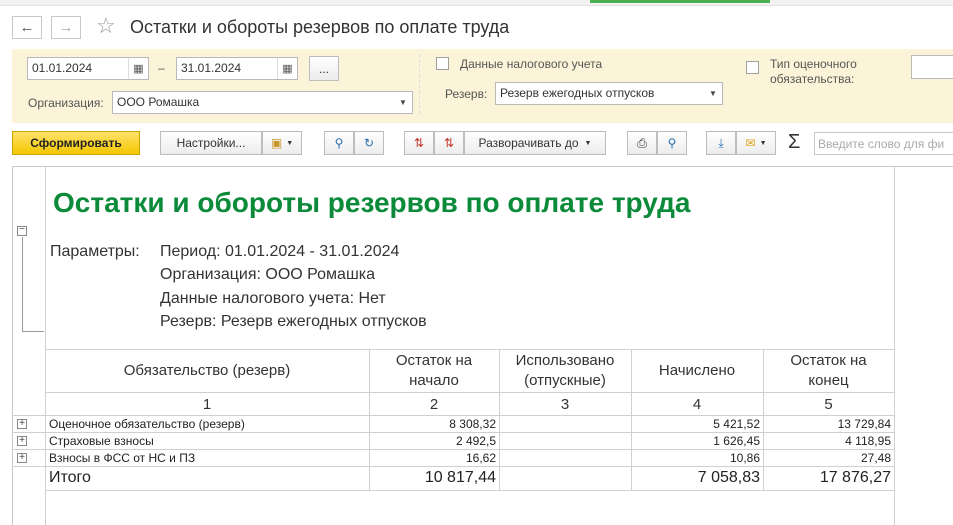  Describe the element at coordinates (419, 84) in the screenshot. I see `panel-divider` at that location.